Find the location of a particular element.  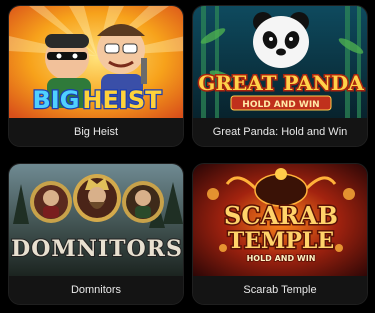

scarab-temple-logo-line1: SCARAB is located at coordinates (281, 215).